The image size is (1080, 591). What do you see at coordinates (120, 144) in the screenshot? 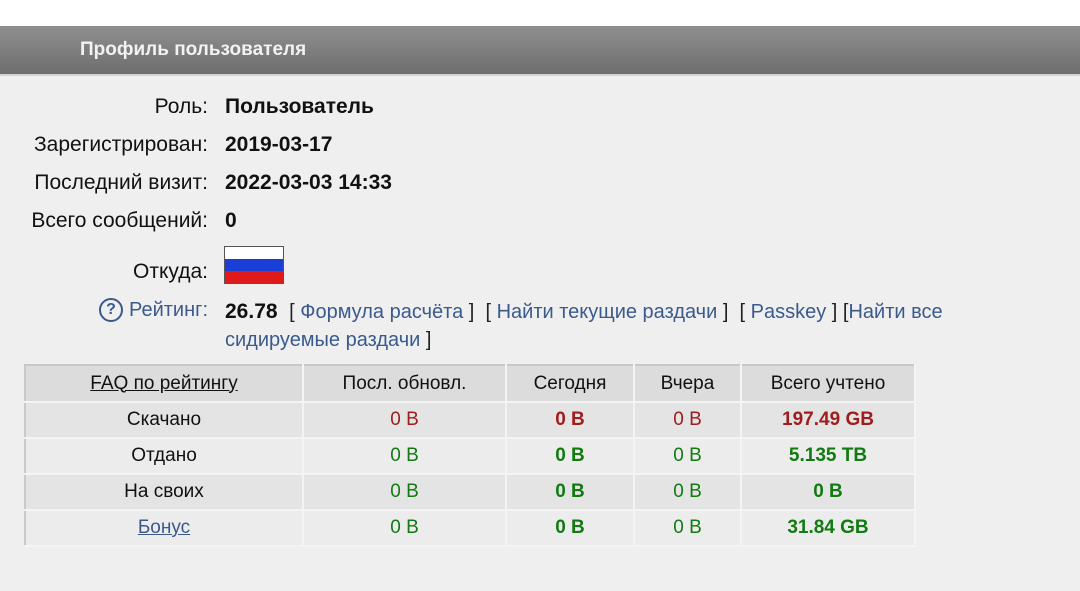
I see `registered-label: Зарегистрирован:` at bounding box center [120, 144].